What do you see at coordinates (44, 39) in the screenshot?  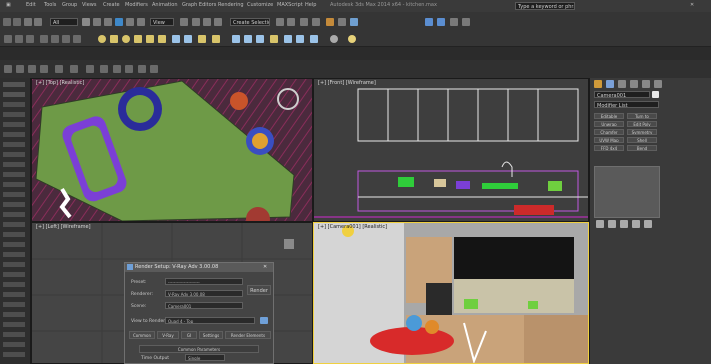 I see `loop-icon` at bounding box center [44, 39].